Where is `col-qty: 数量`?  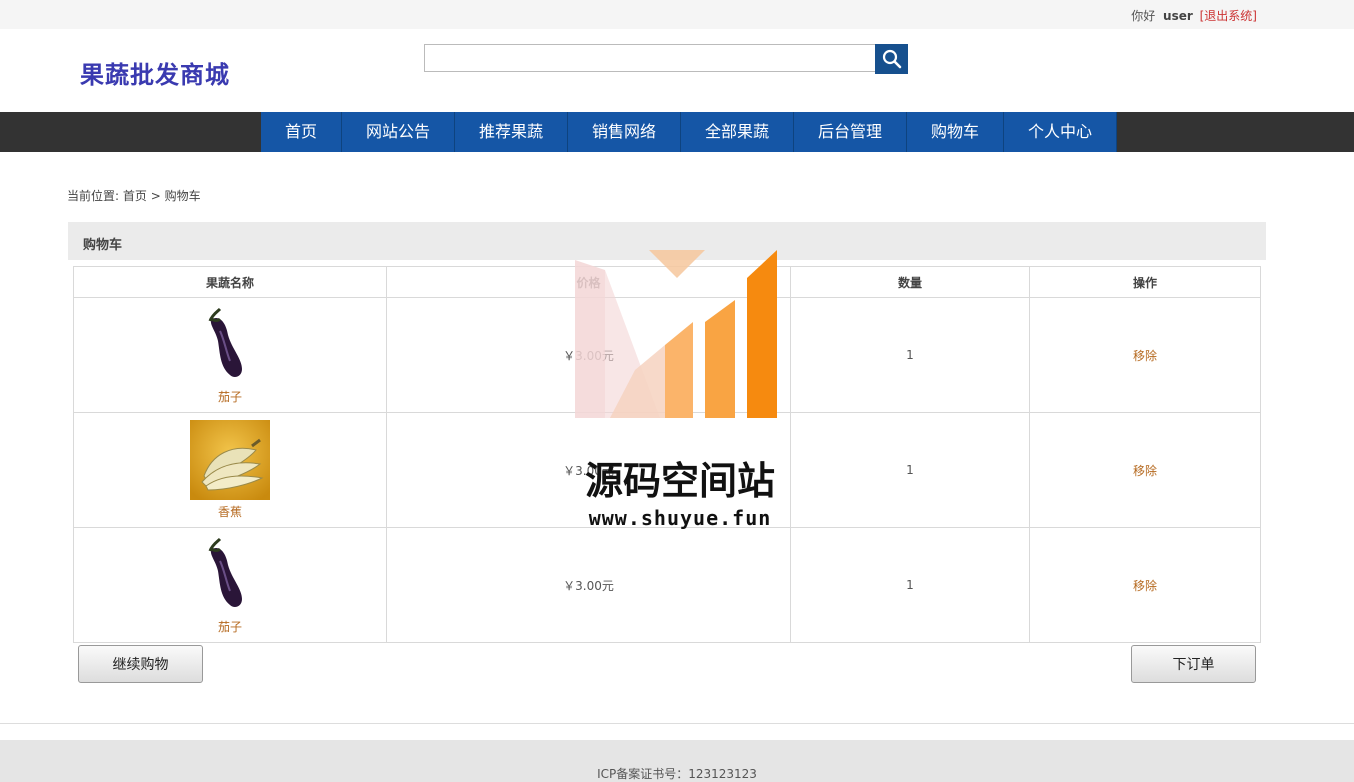
col-qty: 数量 is located at coordinates (910, 282).